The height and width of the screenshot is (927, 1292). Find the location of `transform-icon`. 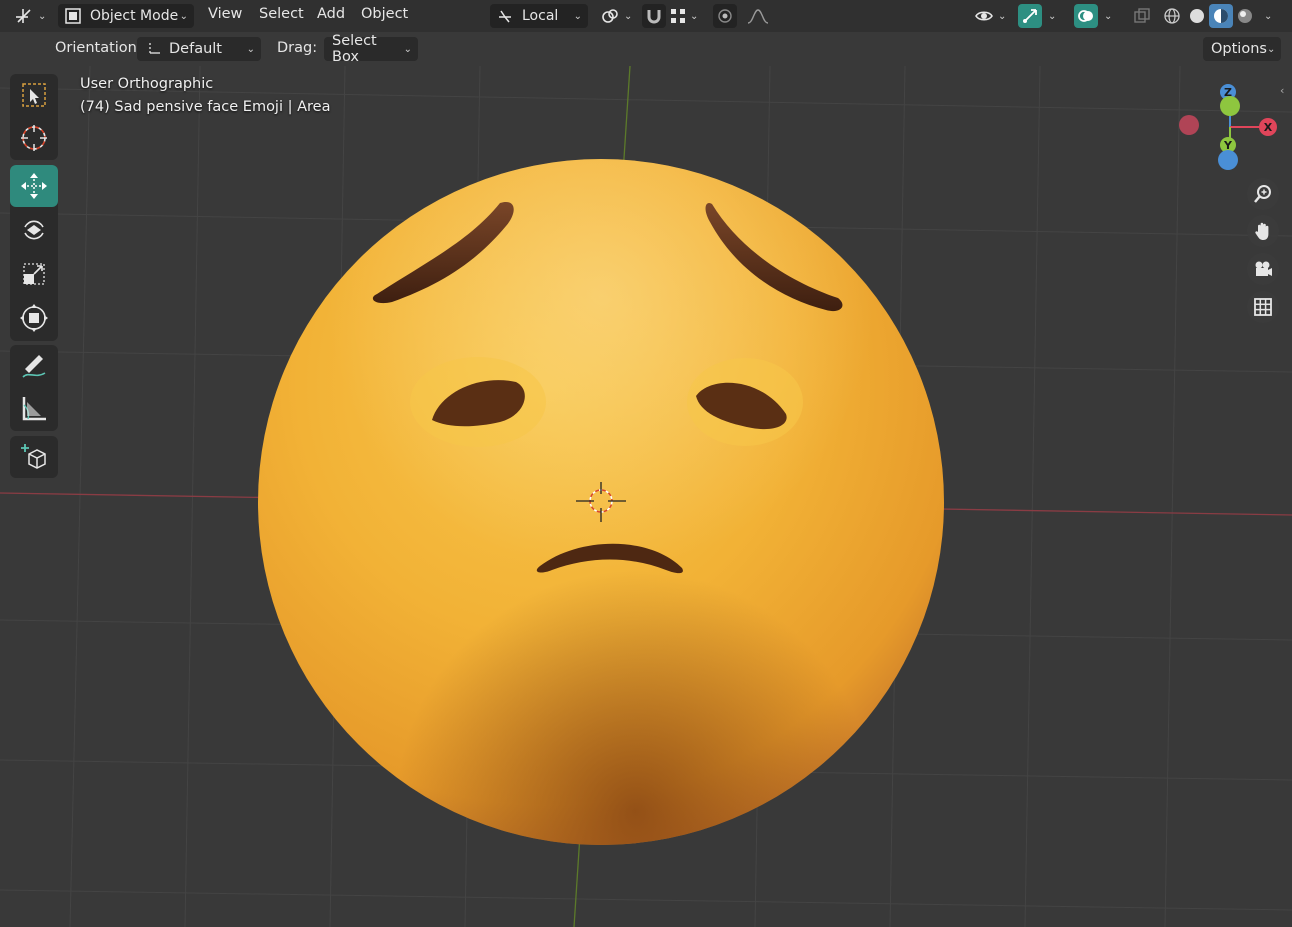

transform-icon is located at coordinates (34, 318).